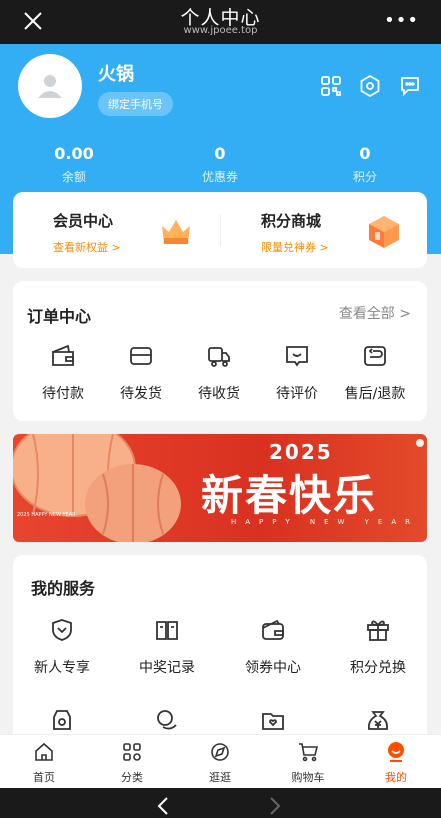 The width and height of the screenshot is (441, 818). I want to click on bind-phone-button: 绑定手机号, so click(135, 104).